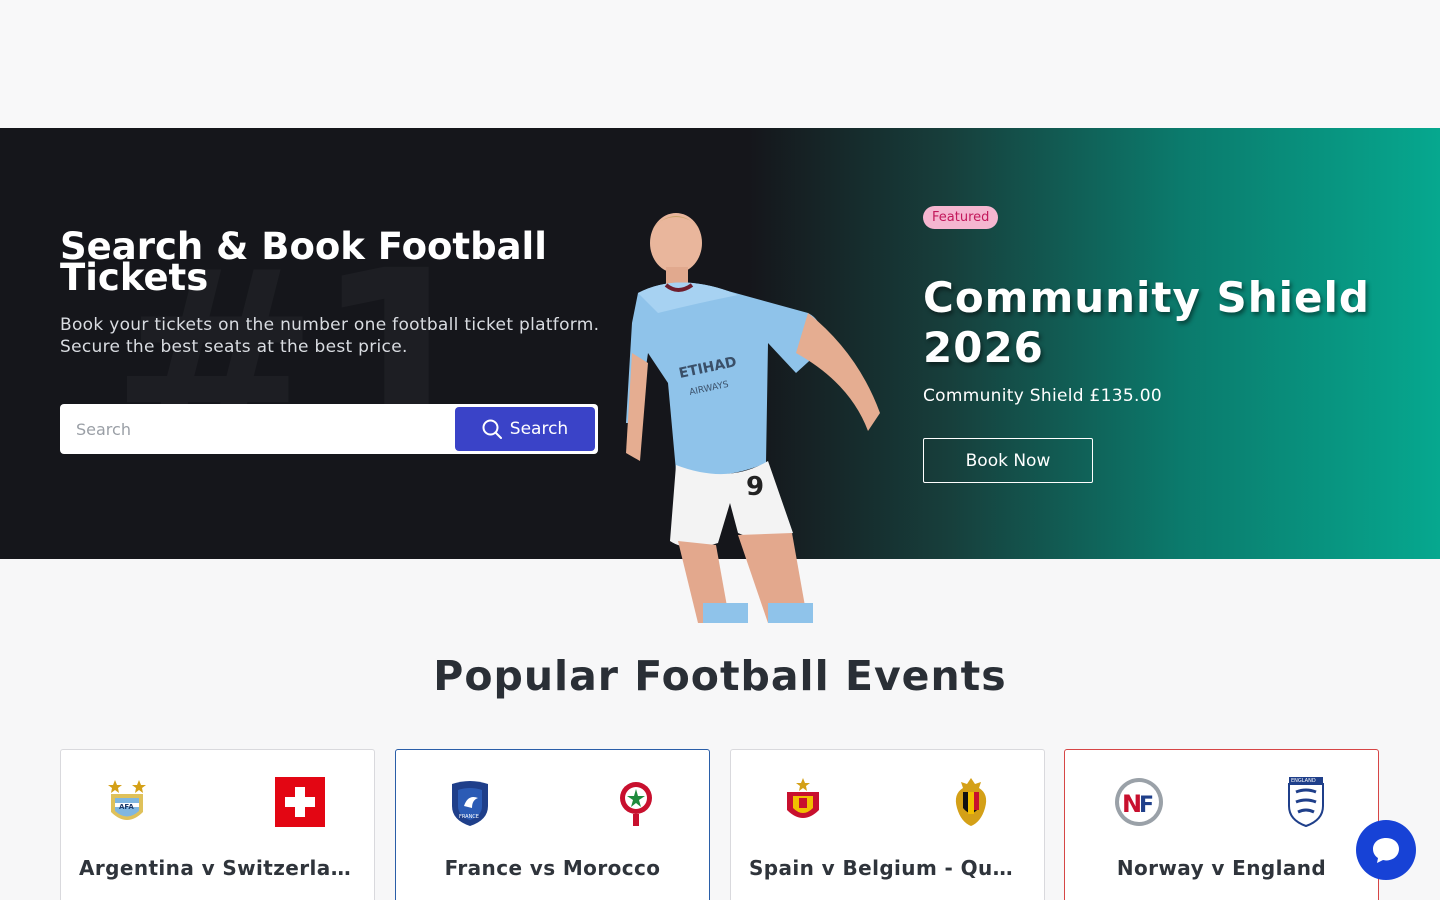 This screenshot has height=900, width=1440. I want to click on svg-text: F, so click(1146, 805).